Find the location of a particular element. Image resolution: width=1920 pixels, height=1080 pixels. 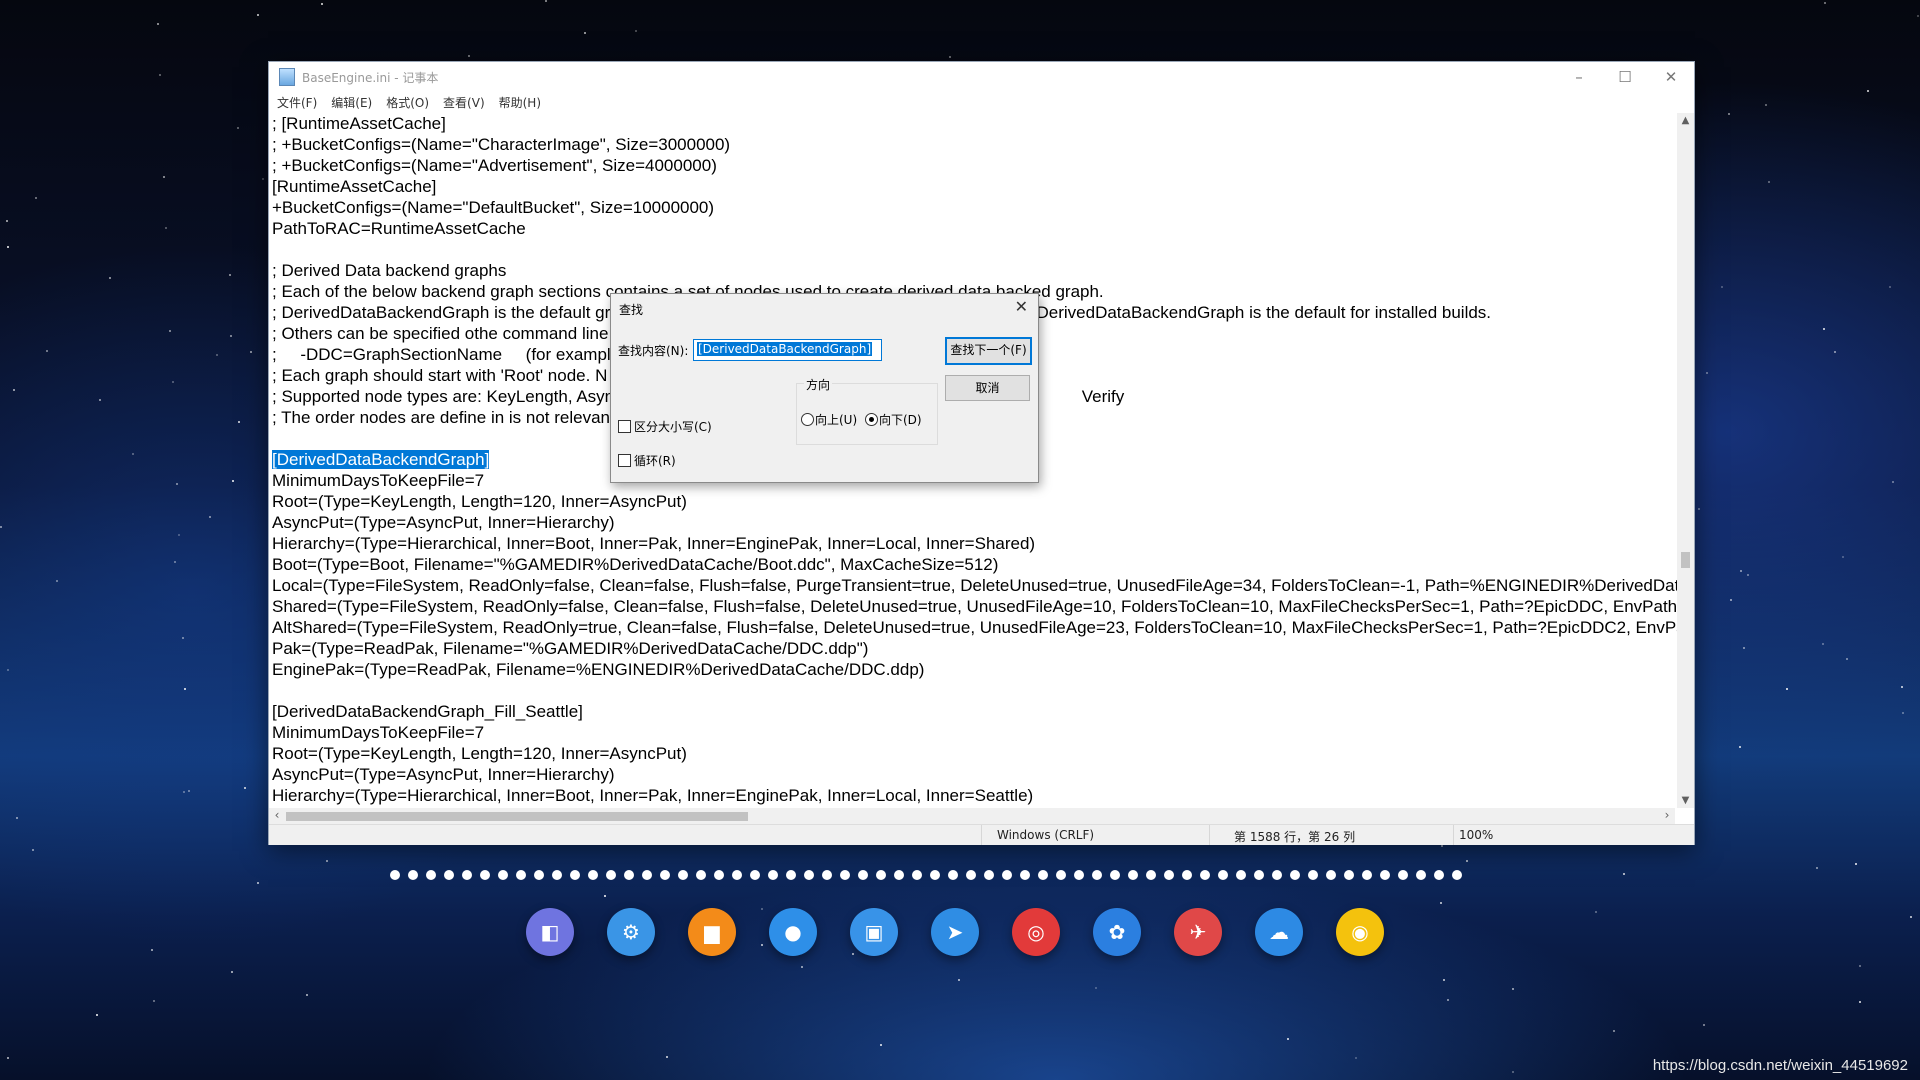

text-line: ; Derived Data backend graphs is located at coordinates (389, 270).